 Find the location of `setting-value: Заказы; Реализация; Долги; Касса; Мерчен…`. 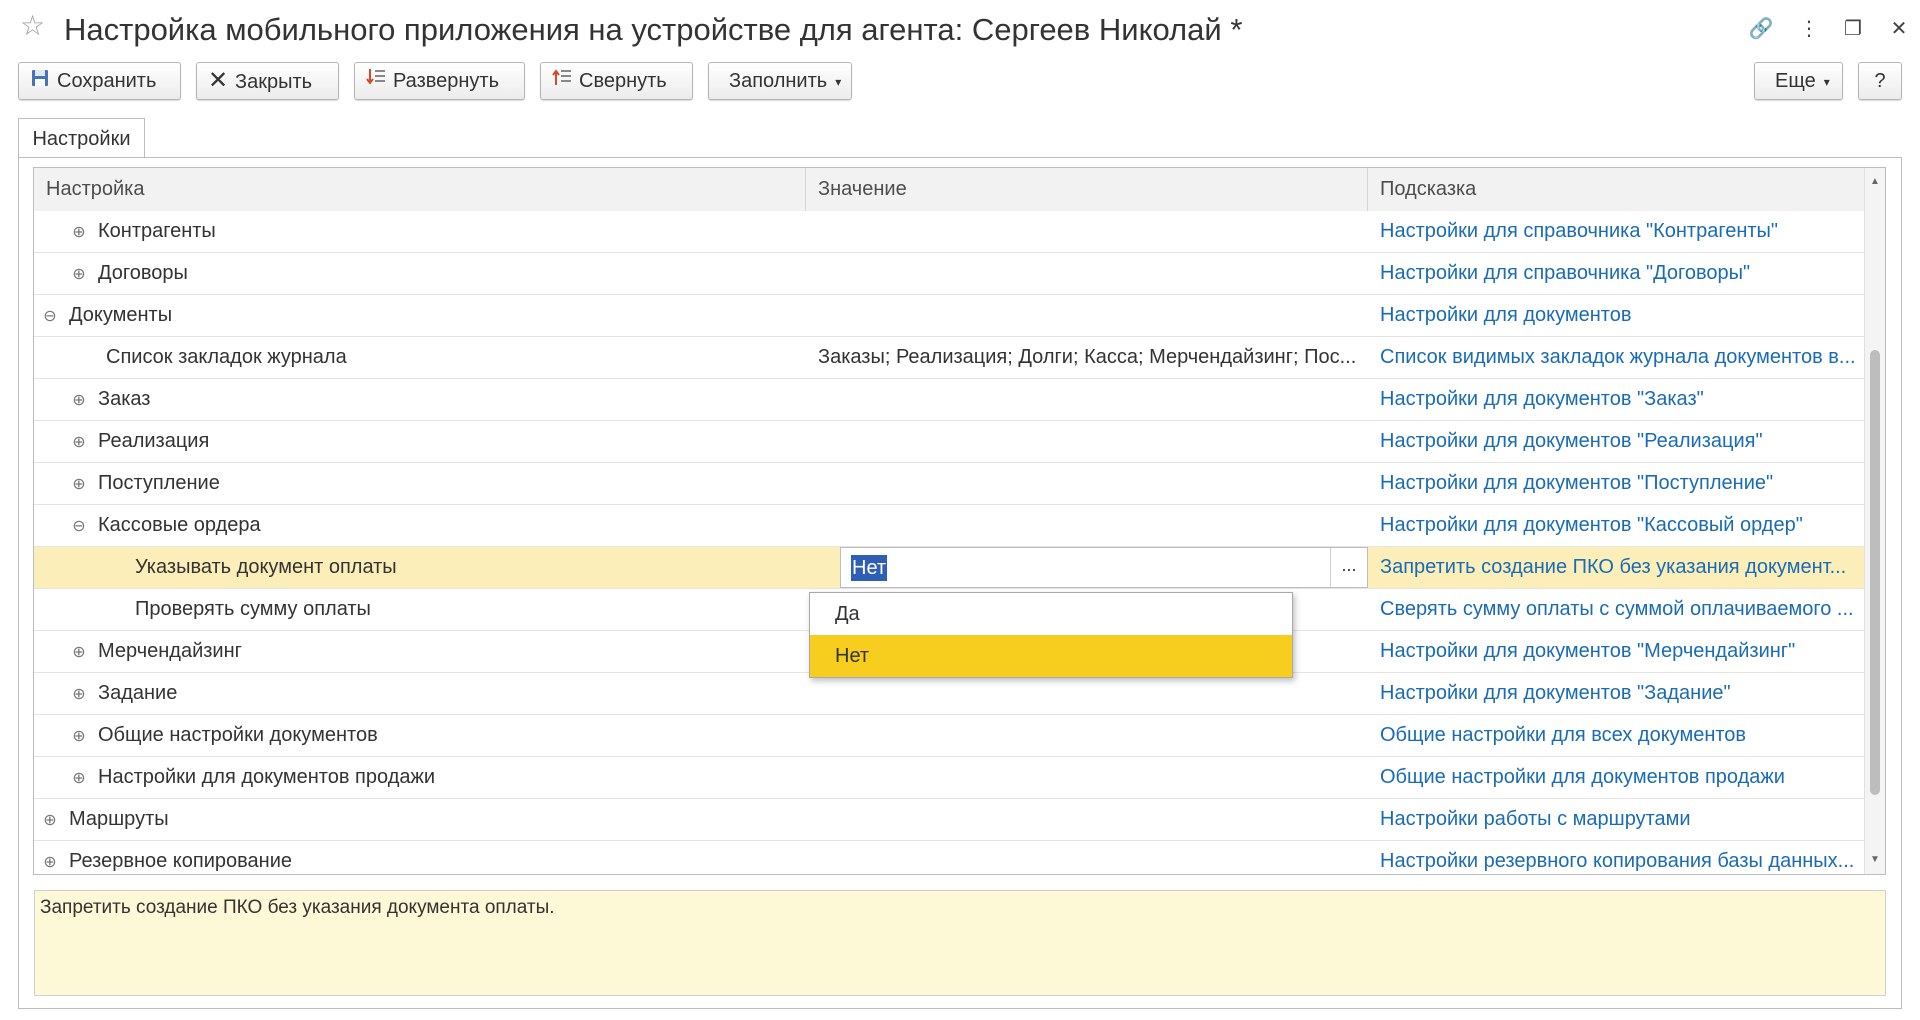

setting-value: Заказы; Реализация; Долги; Касса; Мерчен… is located at coordinates (1087, 357).